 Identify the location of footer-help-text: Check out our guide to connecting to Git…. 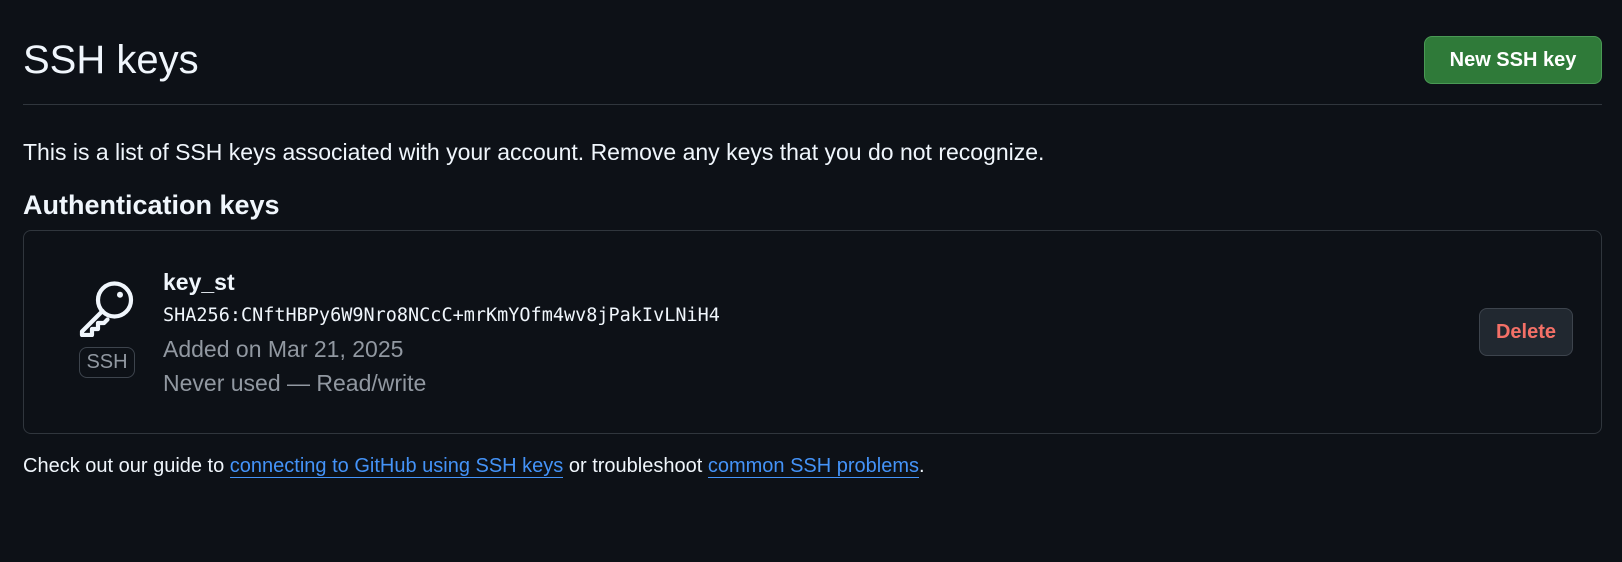
(474, 466).